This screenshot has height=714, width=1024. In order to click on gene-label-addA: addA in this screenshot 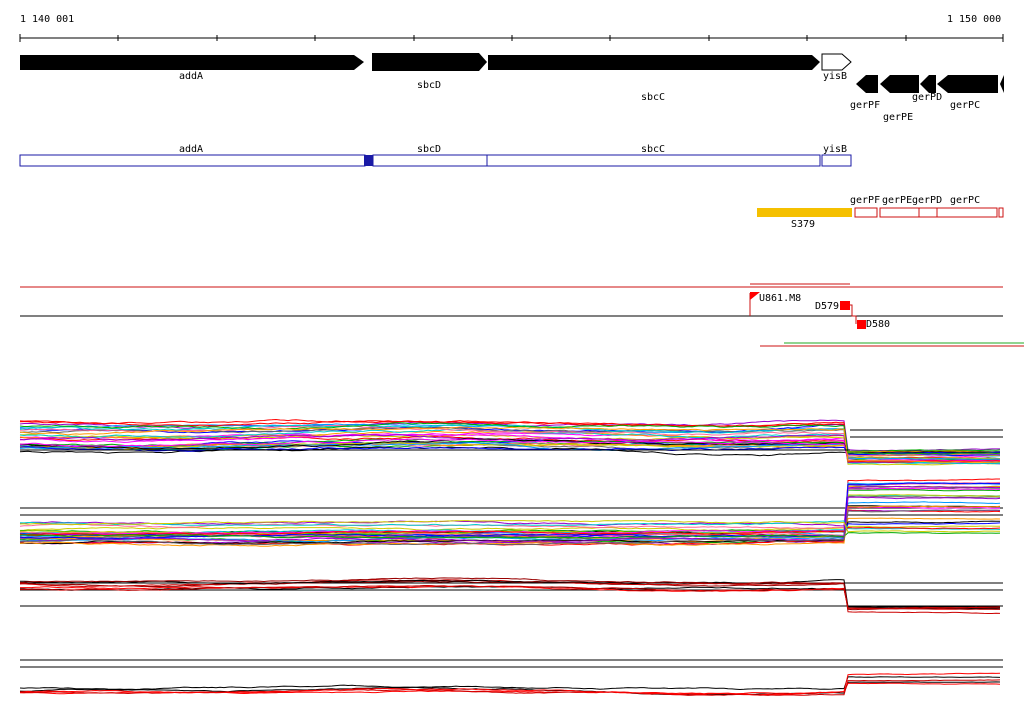, I will do `click(191, 76)`.